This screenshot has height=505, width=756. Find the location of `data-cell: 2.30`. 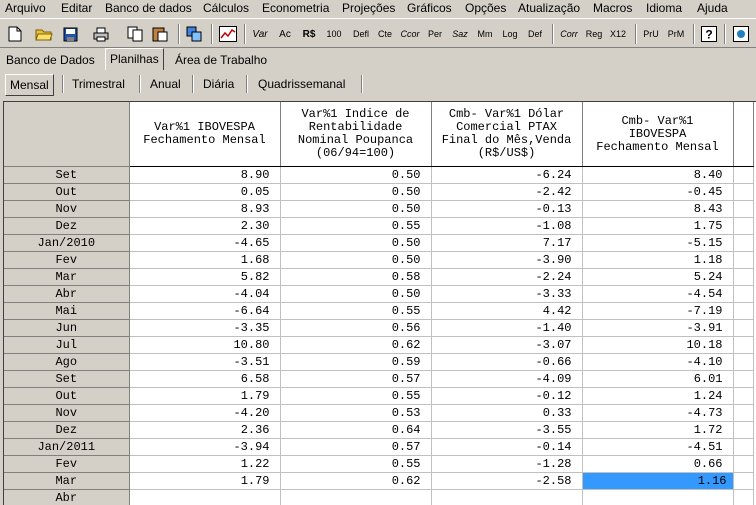

data-cell: 2.30 is located at coordinates (205, 226).